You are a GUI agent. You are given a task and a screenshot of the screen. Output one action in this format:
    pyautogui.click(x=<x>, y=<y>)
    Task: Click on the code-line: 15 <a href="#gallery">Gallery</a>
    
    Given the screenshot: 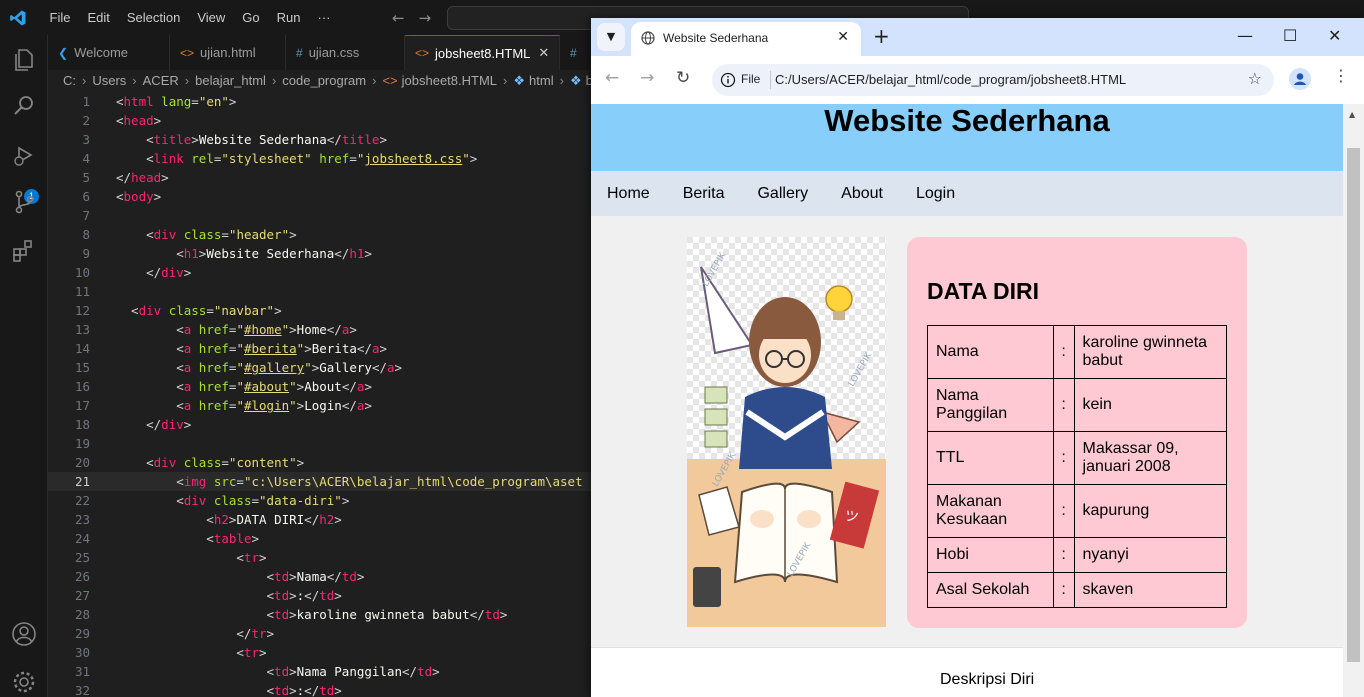 What is the action you would take?
    pyautogui.click(x=238, y=367)
    